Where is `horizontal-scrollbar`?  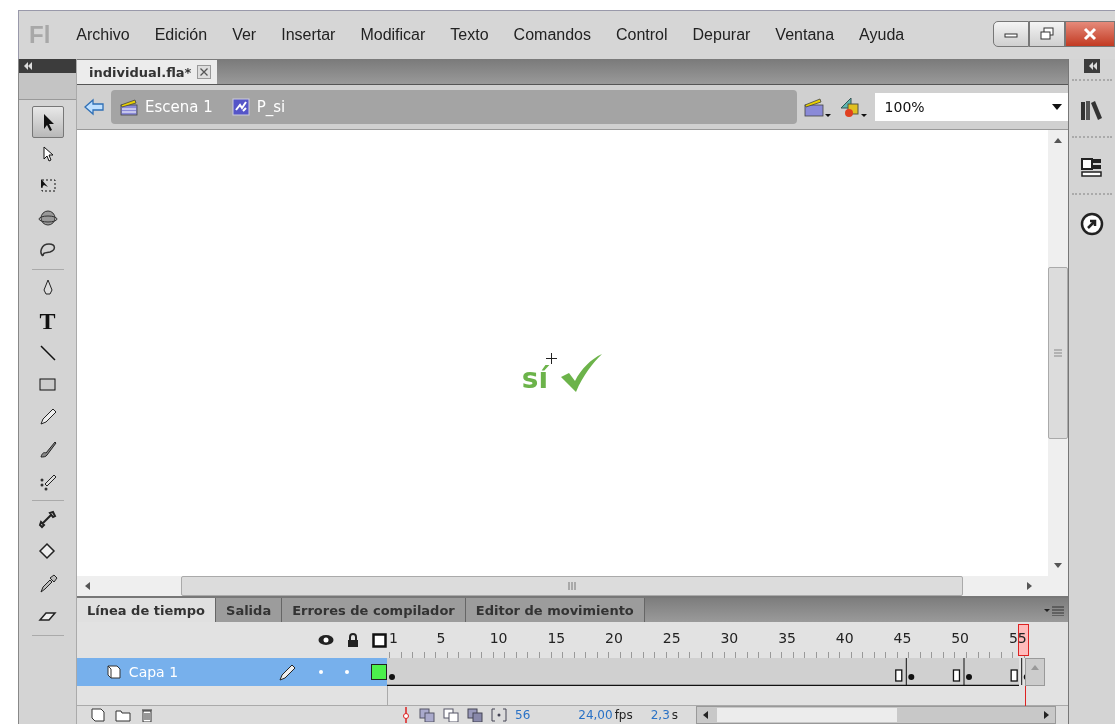 horizontal-scrollbar is located at coordinates (572, 587).